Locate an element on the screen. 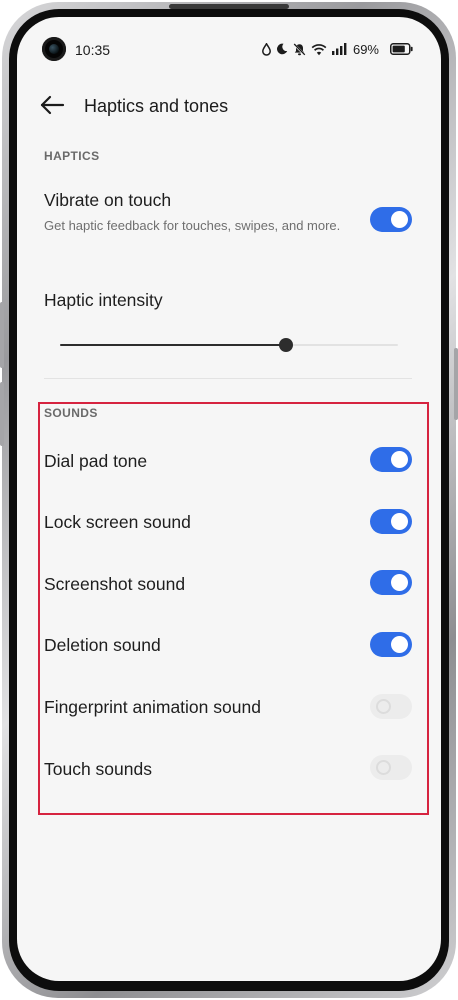 The height and width of the screenshot is (1000, 458). slider-fill is located at coordinates (173, 345).